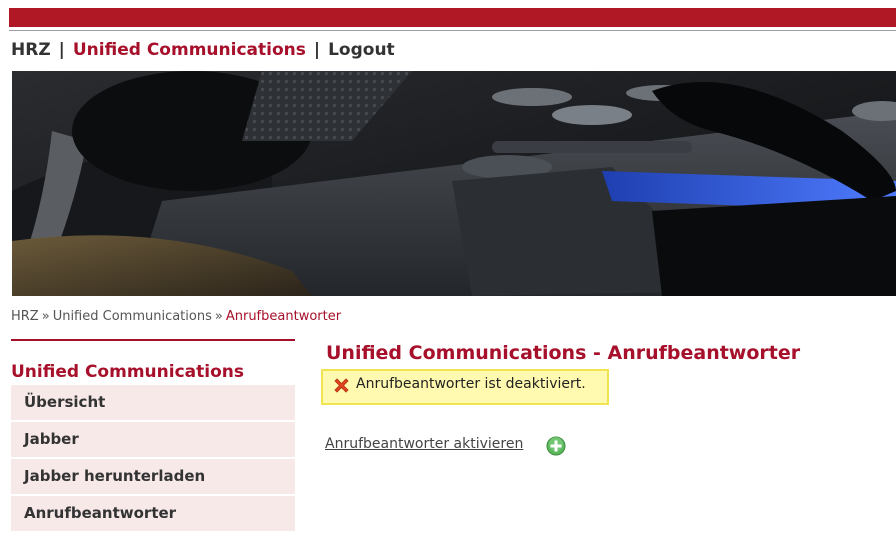 Image resolution: width=896 pixels, height=535 pixels. I want to click on top-red-bar, so click(452, 17).